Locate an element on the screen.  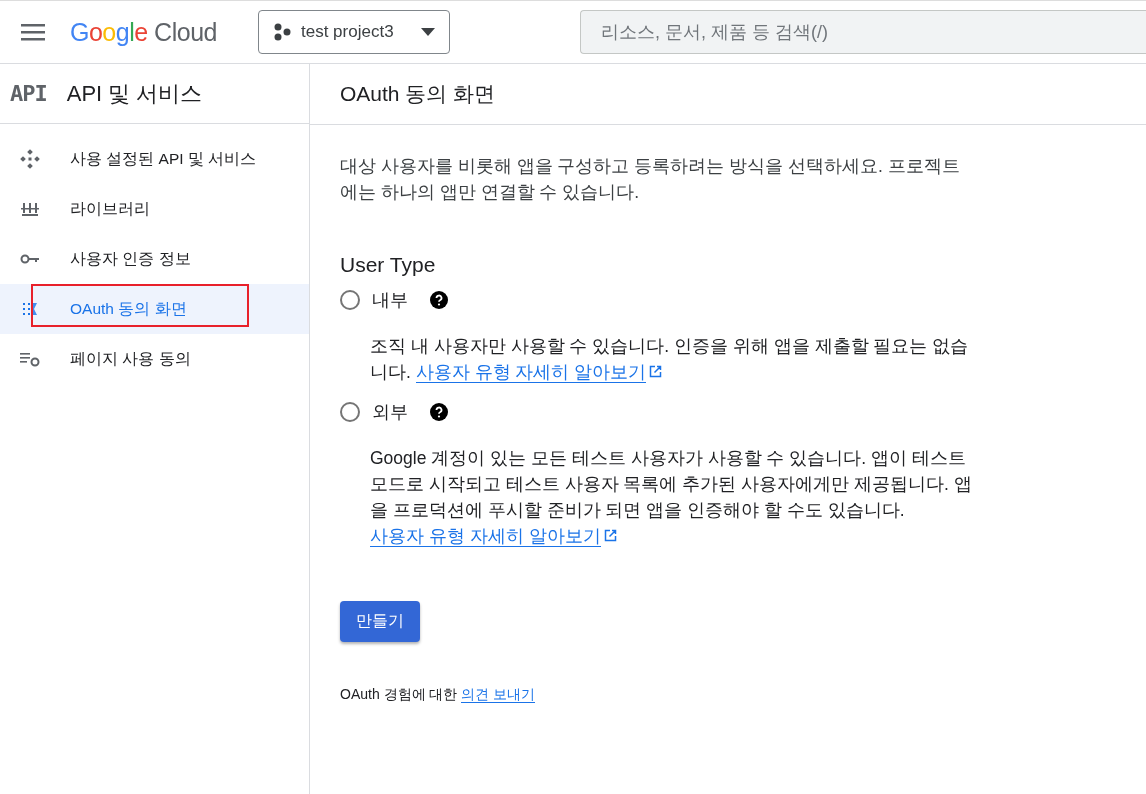
intro-text: 대상 사용자를 비롯해 앱을 구성하고 등록하려는 방식을 선택하세요. 프로젝트에는 하나의 앱만 연결할 수 있습니다. is located at coordinates (650, 179).